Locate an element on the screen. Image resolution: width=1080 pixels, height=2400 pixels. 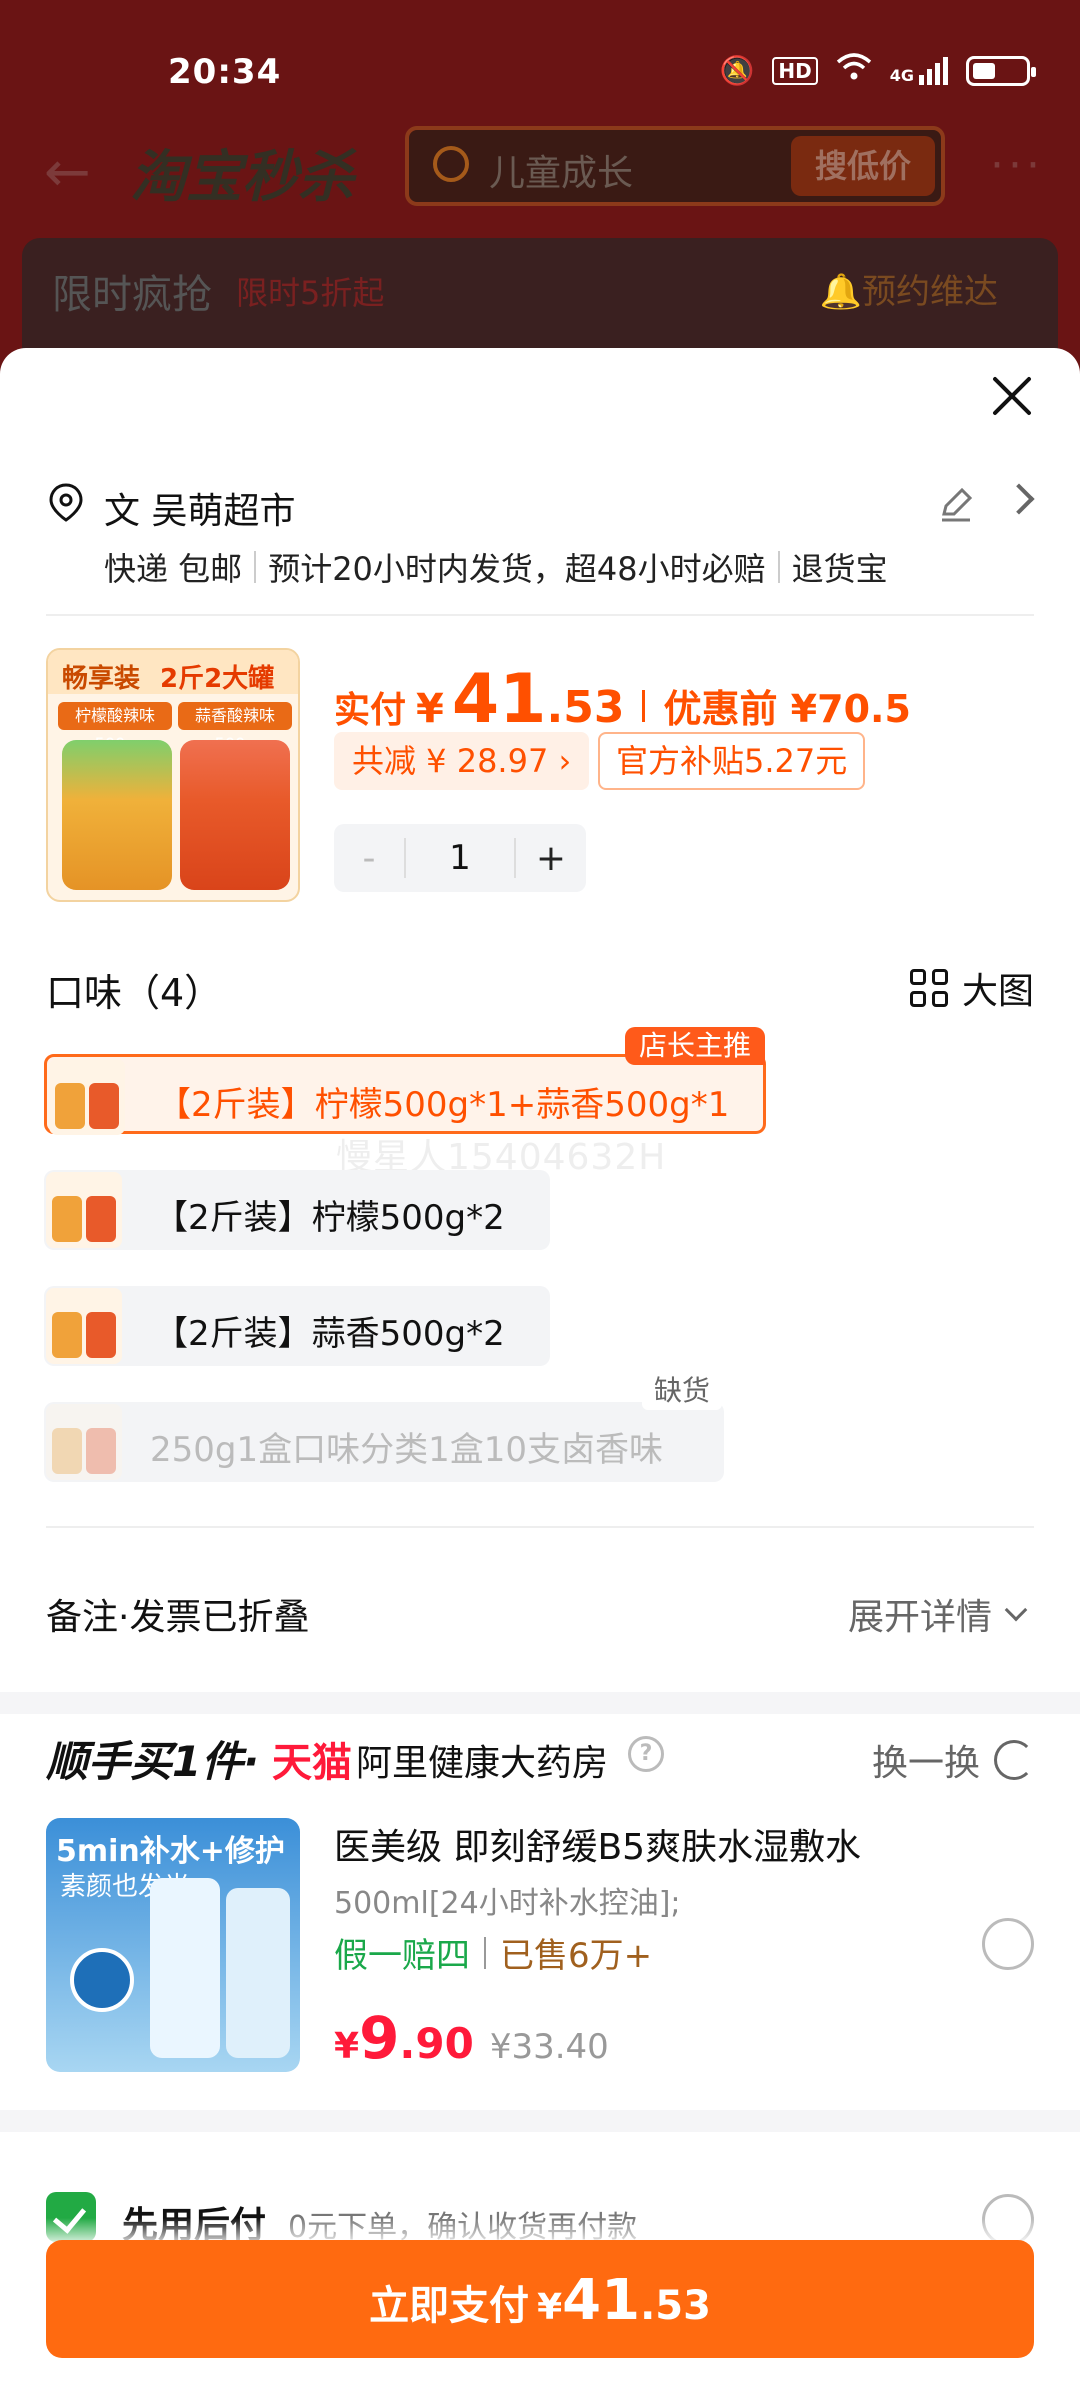
notes-label: 备注·发票已折叠 is located at coordinates (178, 1617).